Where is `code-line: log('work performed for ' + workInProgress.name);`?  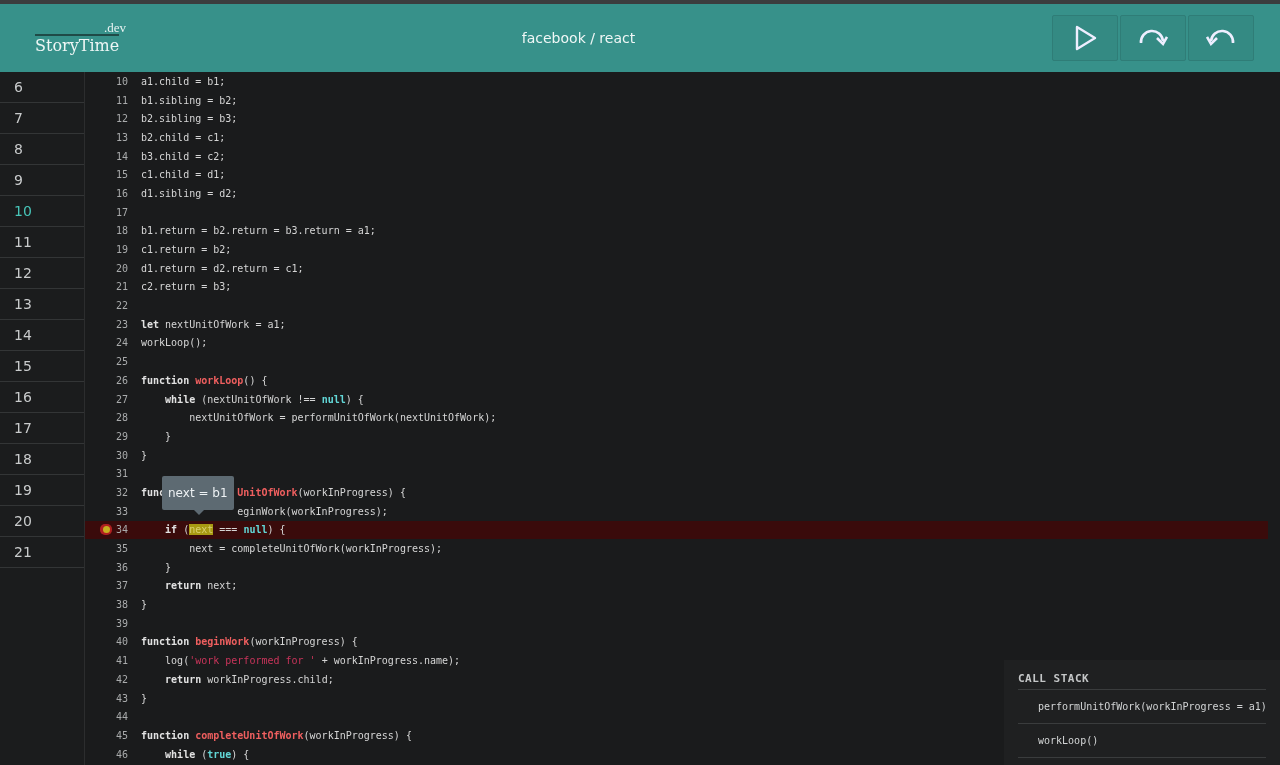 code-line: log('work performed for ' + workInProgress.name); is located at coordinates (312, 661).